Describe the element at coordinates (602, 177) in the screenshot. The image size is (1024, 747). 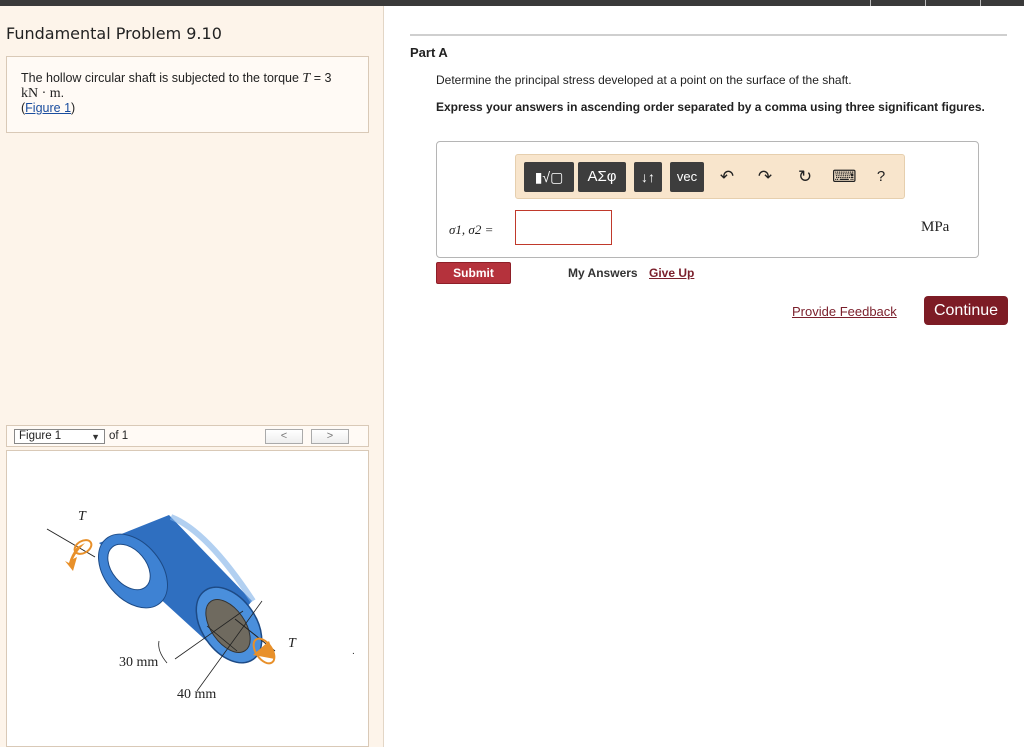
I see `greek-symbols-button: ΑΣφ` at that location.